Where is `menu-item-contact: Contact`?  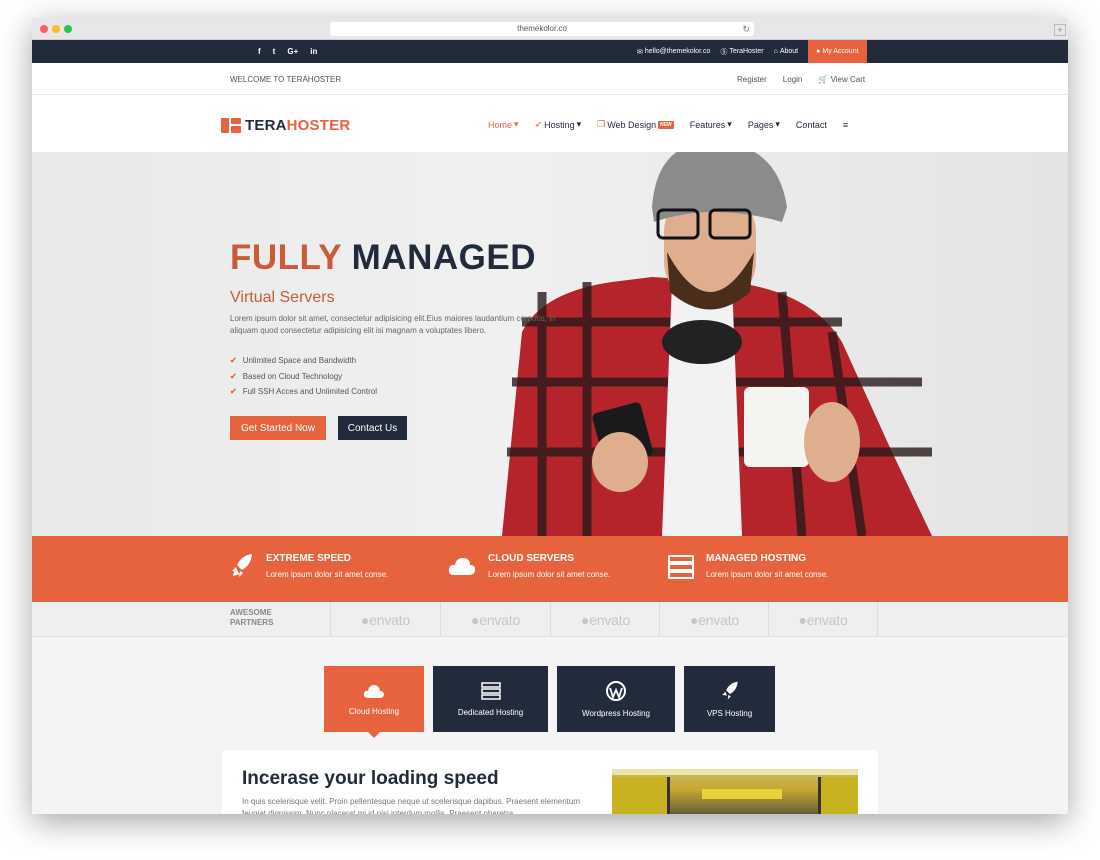
menu-item-contact: Contact is located at coordinates (811, 124).